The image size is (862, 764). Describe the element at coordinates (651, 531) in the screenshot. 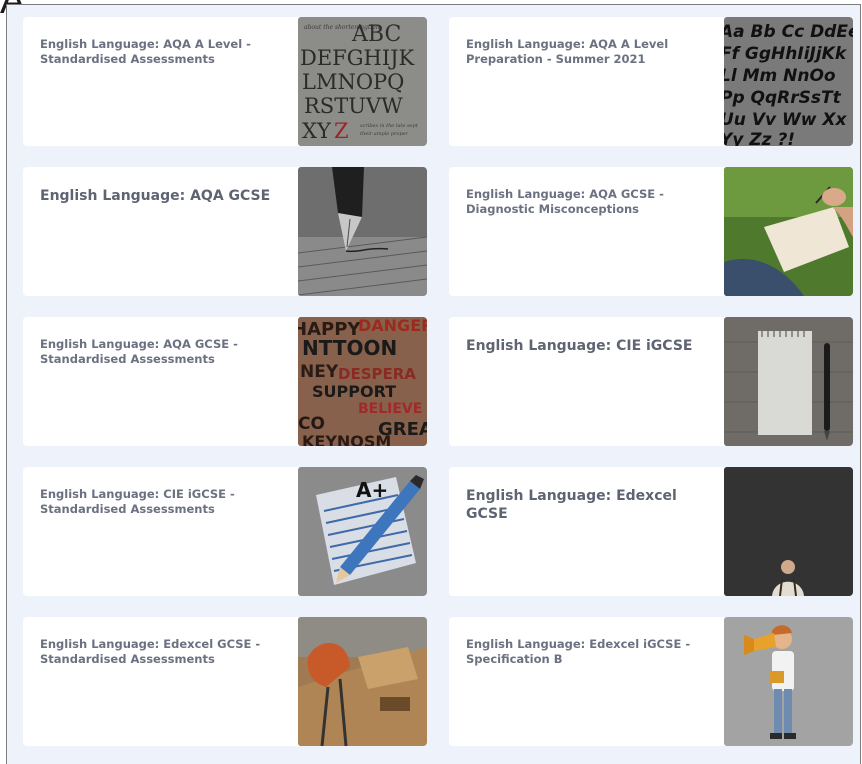

I see `course-card: English Language: Edexcel GCSE` at that location.